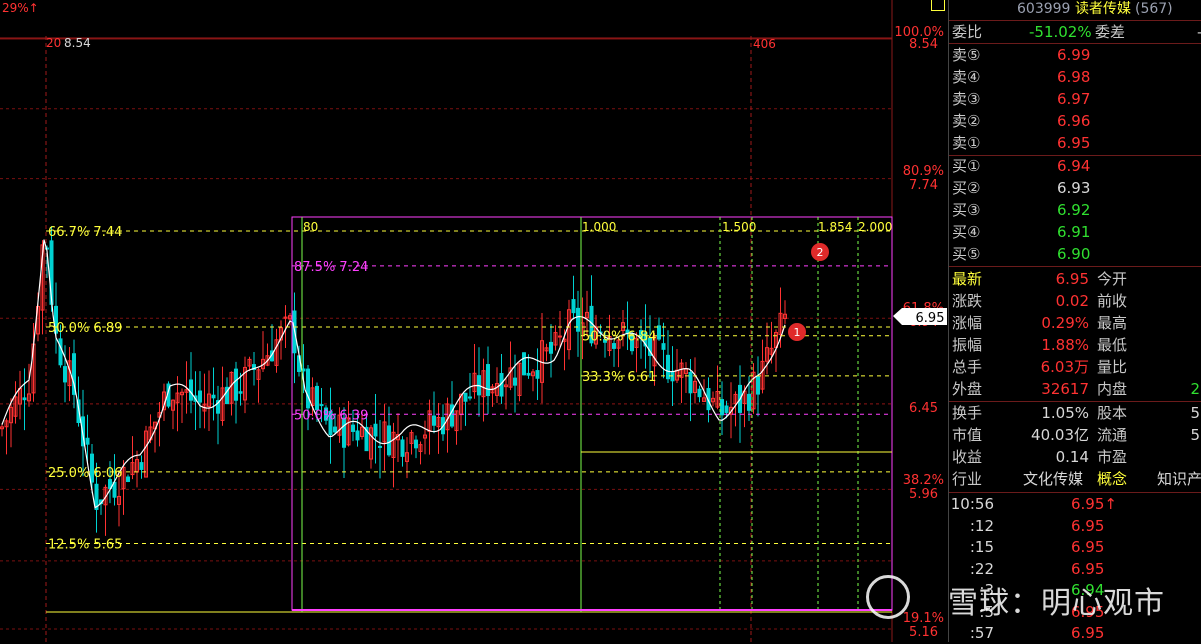 The image size is (1201, 644). What do you see at coordinates (923, 171) in the screenshot?
I see `axis-percent-label: 80.9%` at bounding box center [923, 171].